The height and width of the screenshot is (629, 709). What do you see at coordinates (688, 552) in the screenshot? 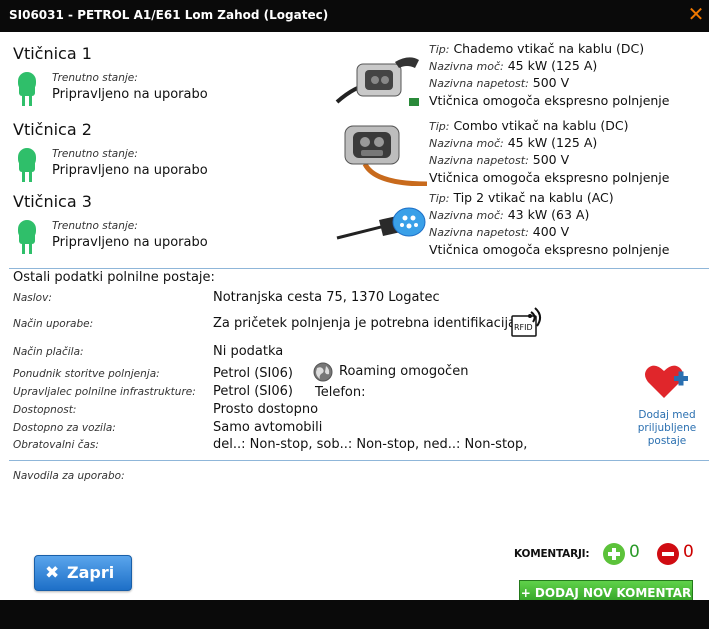
I see `dislikes-count: 0` at bounding box center [688, 552].